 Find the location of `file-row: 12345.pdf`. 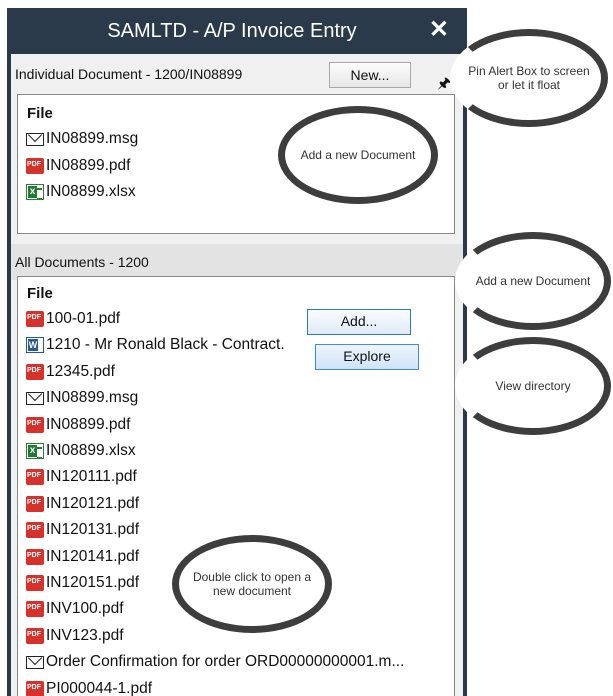

file-row: 12345.pdf is located at coordinates (70, 372).